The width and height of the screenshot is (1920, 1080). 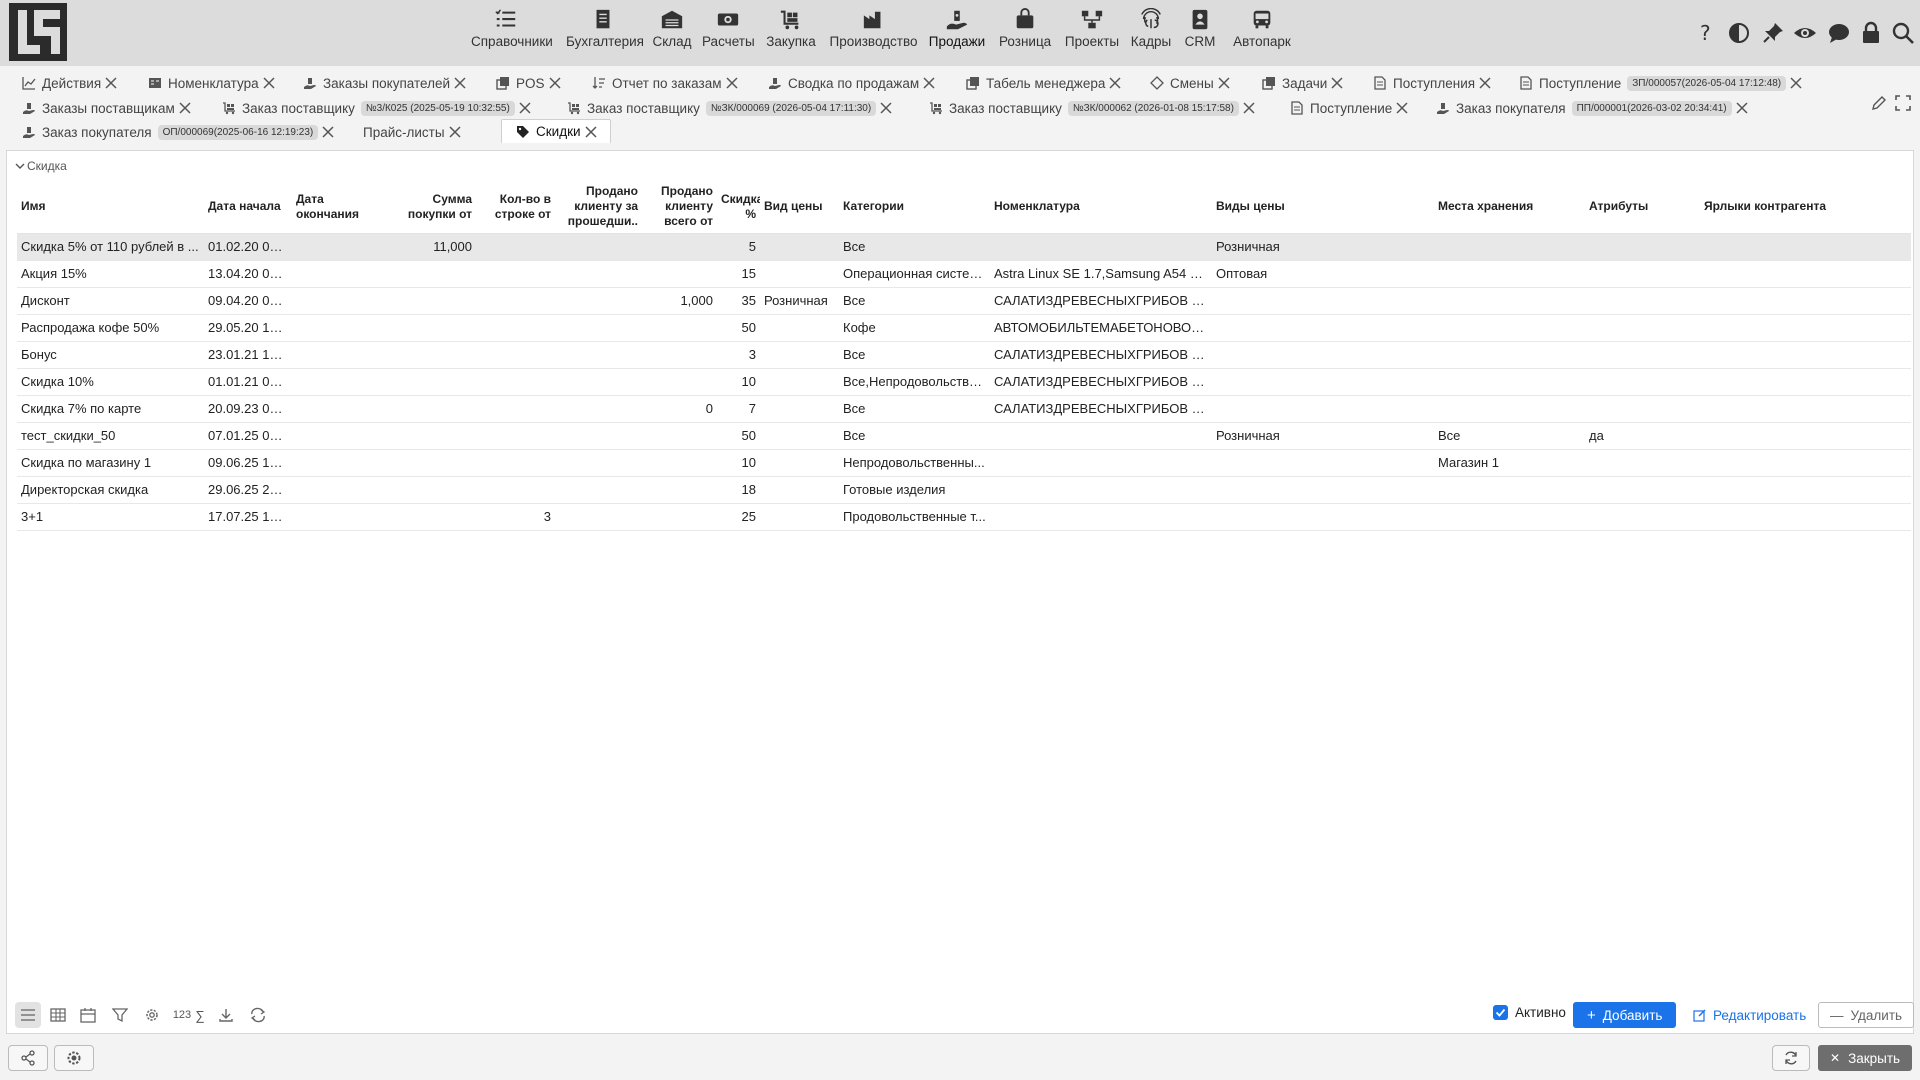 I want to click on settings-icon, so click(x=152, y=1015).